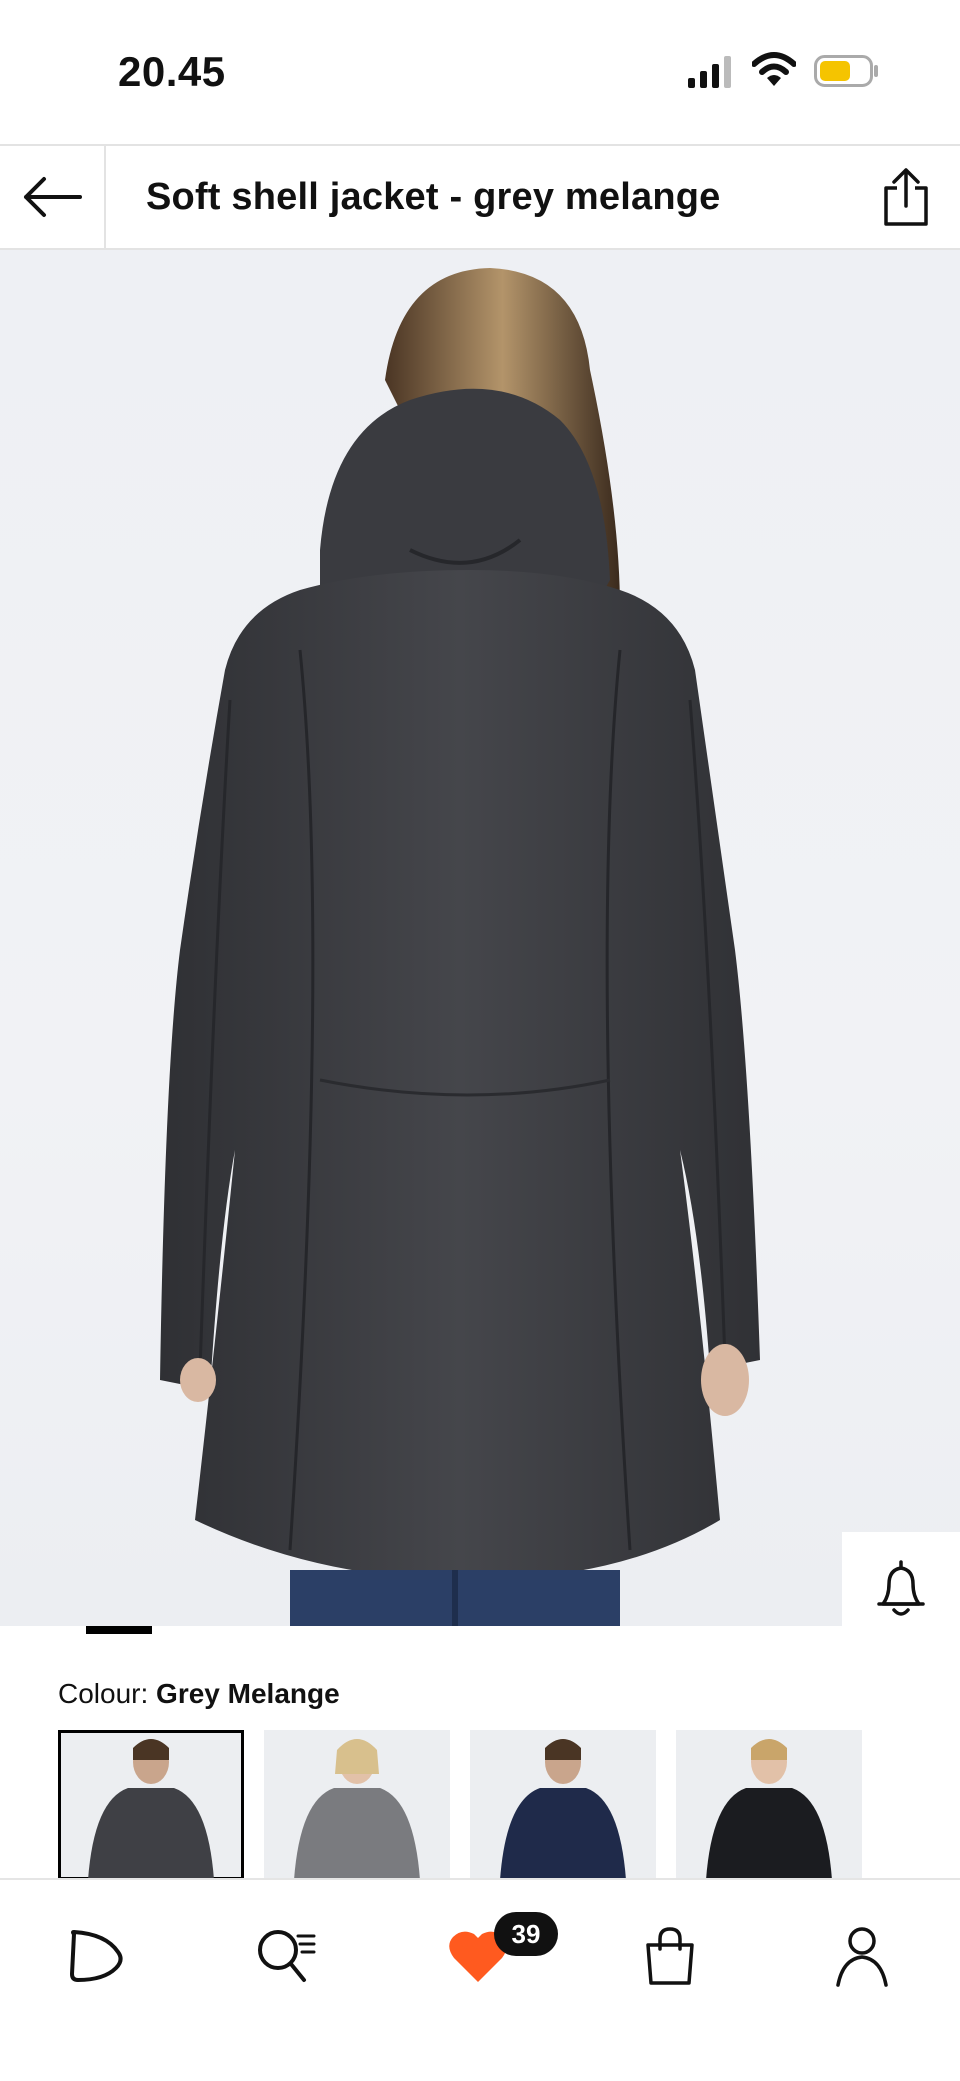 This screenshot has width=960, height=2081. I want to click on page-title: Soft shell jacket - grey melange, so click(433, 197).